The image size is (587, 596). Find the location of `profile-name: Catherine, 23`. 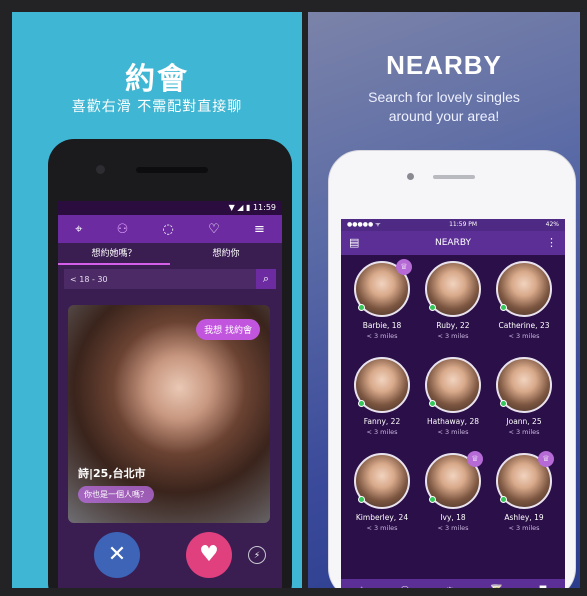

profile-name: Catherine, 23 is located at coordinates (524, 325).